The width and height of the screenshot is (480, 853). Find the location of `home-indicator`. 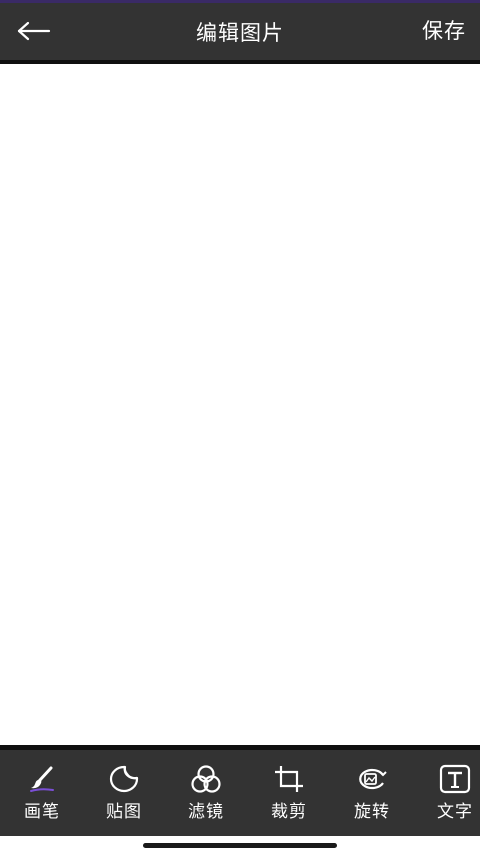

home-indicator is located at coordinates (240, 845).